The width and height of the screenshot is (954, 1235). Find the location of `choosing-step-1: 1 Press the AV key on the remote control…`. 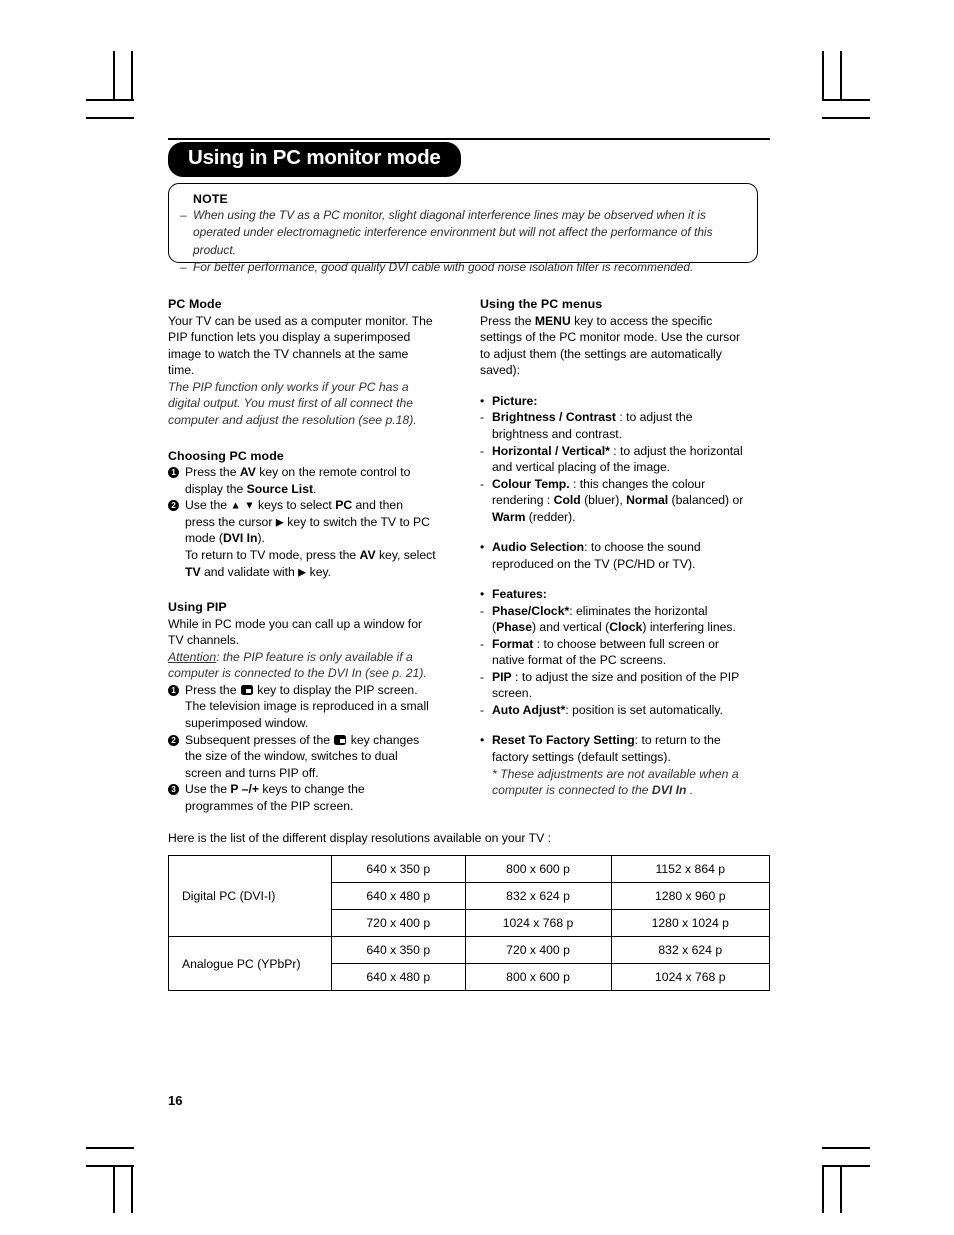

choosing-step-1: 1 Press the AV key on the remote control… is located at coordinates (302, 480).